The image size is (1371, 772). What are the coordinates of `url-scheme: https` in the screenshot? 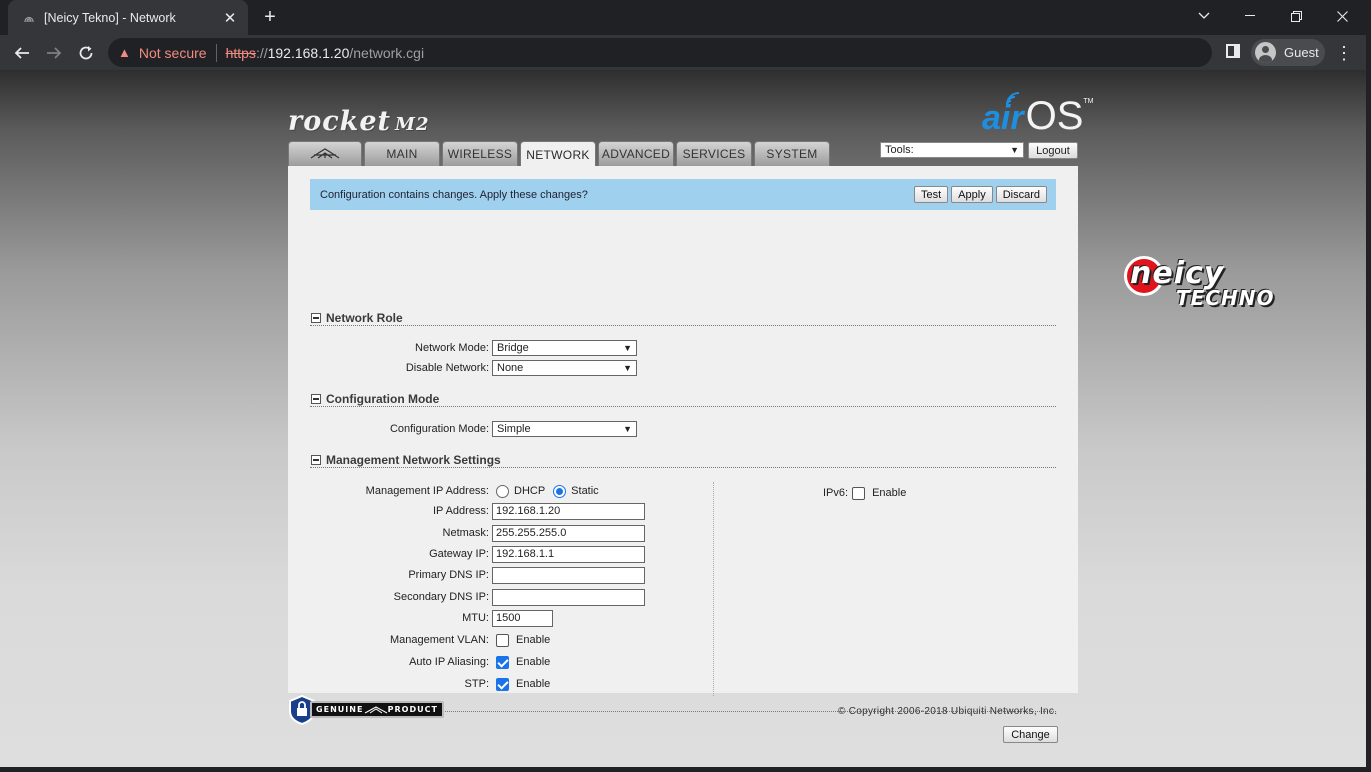 It's located at (240, 52).